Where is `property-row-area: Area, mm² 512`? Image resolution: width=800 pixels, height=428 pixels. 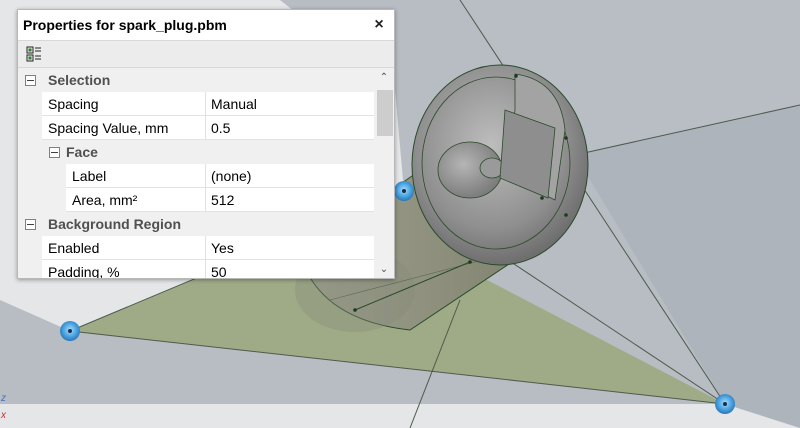 property-row-area: Area, mm² 512 is located at coordinates (196, 200).